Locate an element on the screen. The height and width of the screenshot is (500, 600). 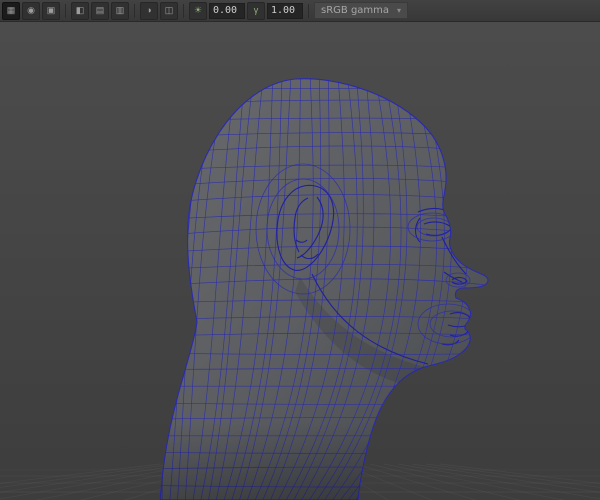
chevron-down-icon: ▾ is located at coordinates (399, 10).